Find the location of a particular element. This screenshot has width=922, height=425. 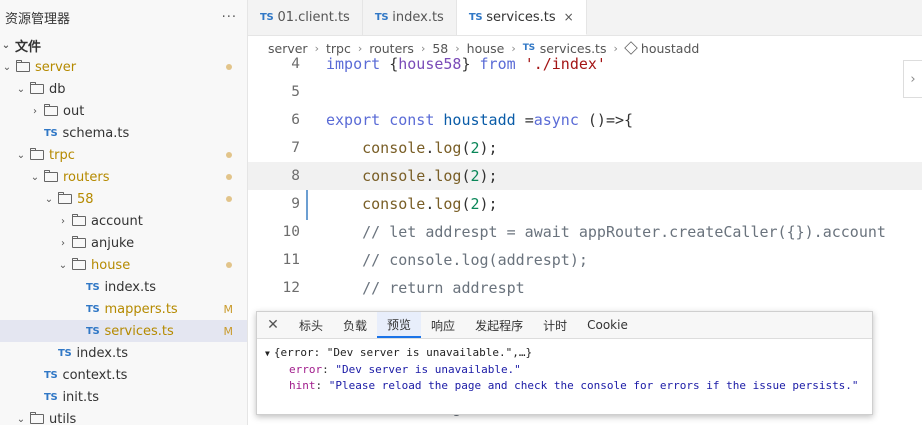

explorer-header: 资源管理器 ··· is located at coordinates (123, 17).